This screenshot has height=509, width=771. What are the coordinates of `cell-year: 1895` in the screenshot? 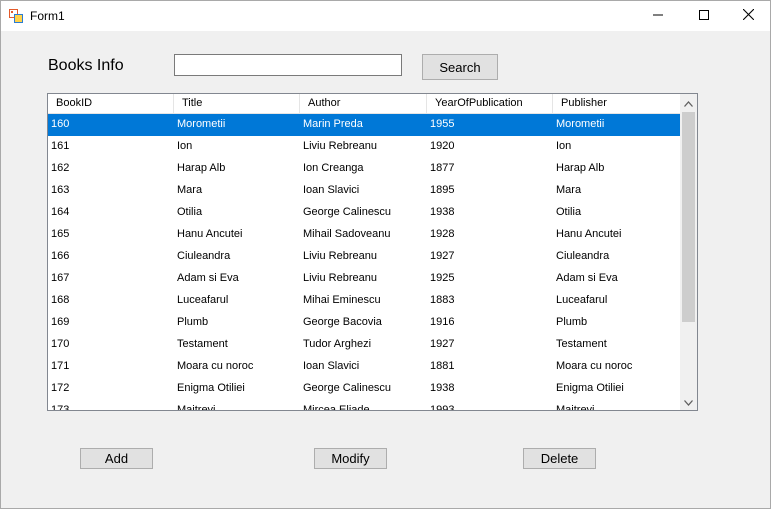 It's located at (490, 191).